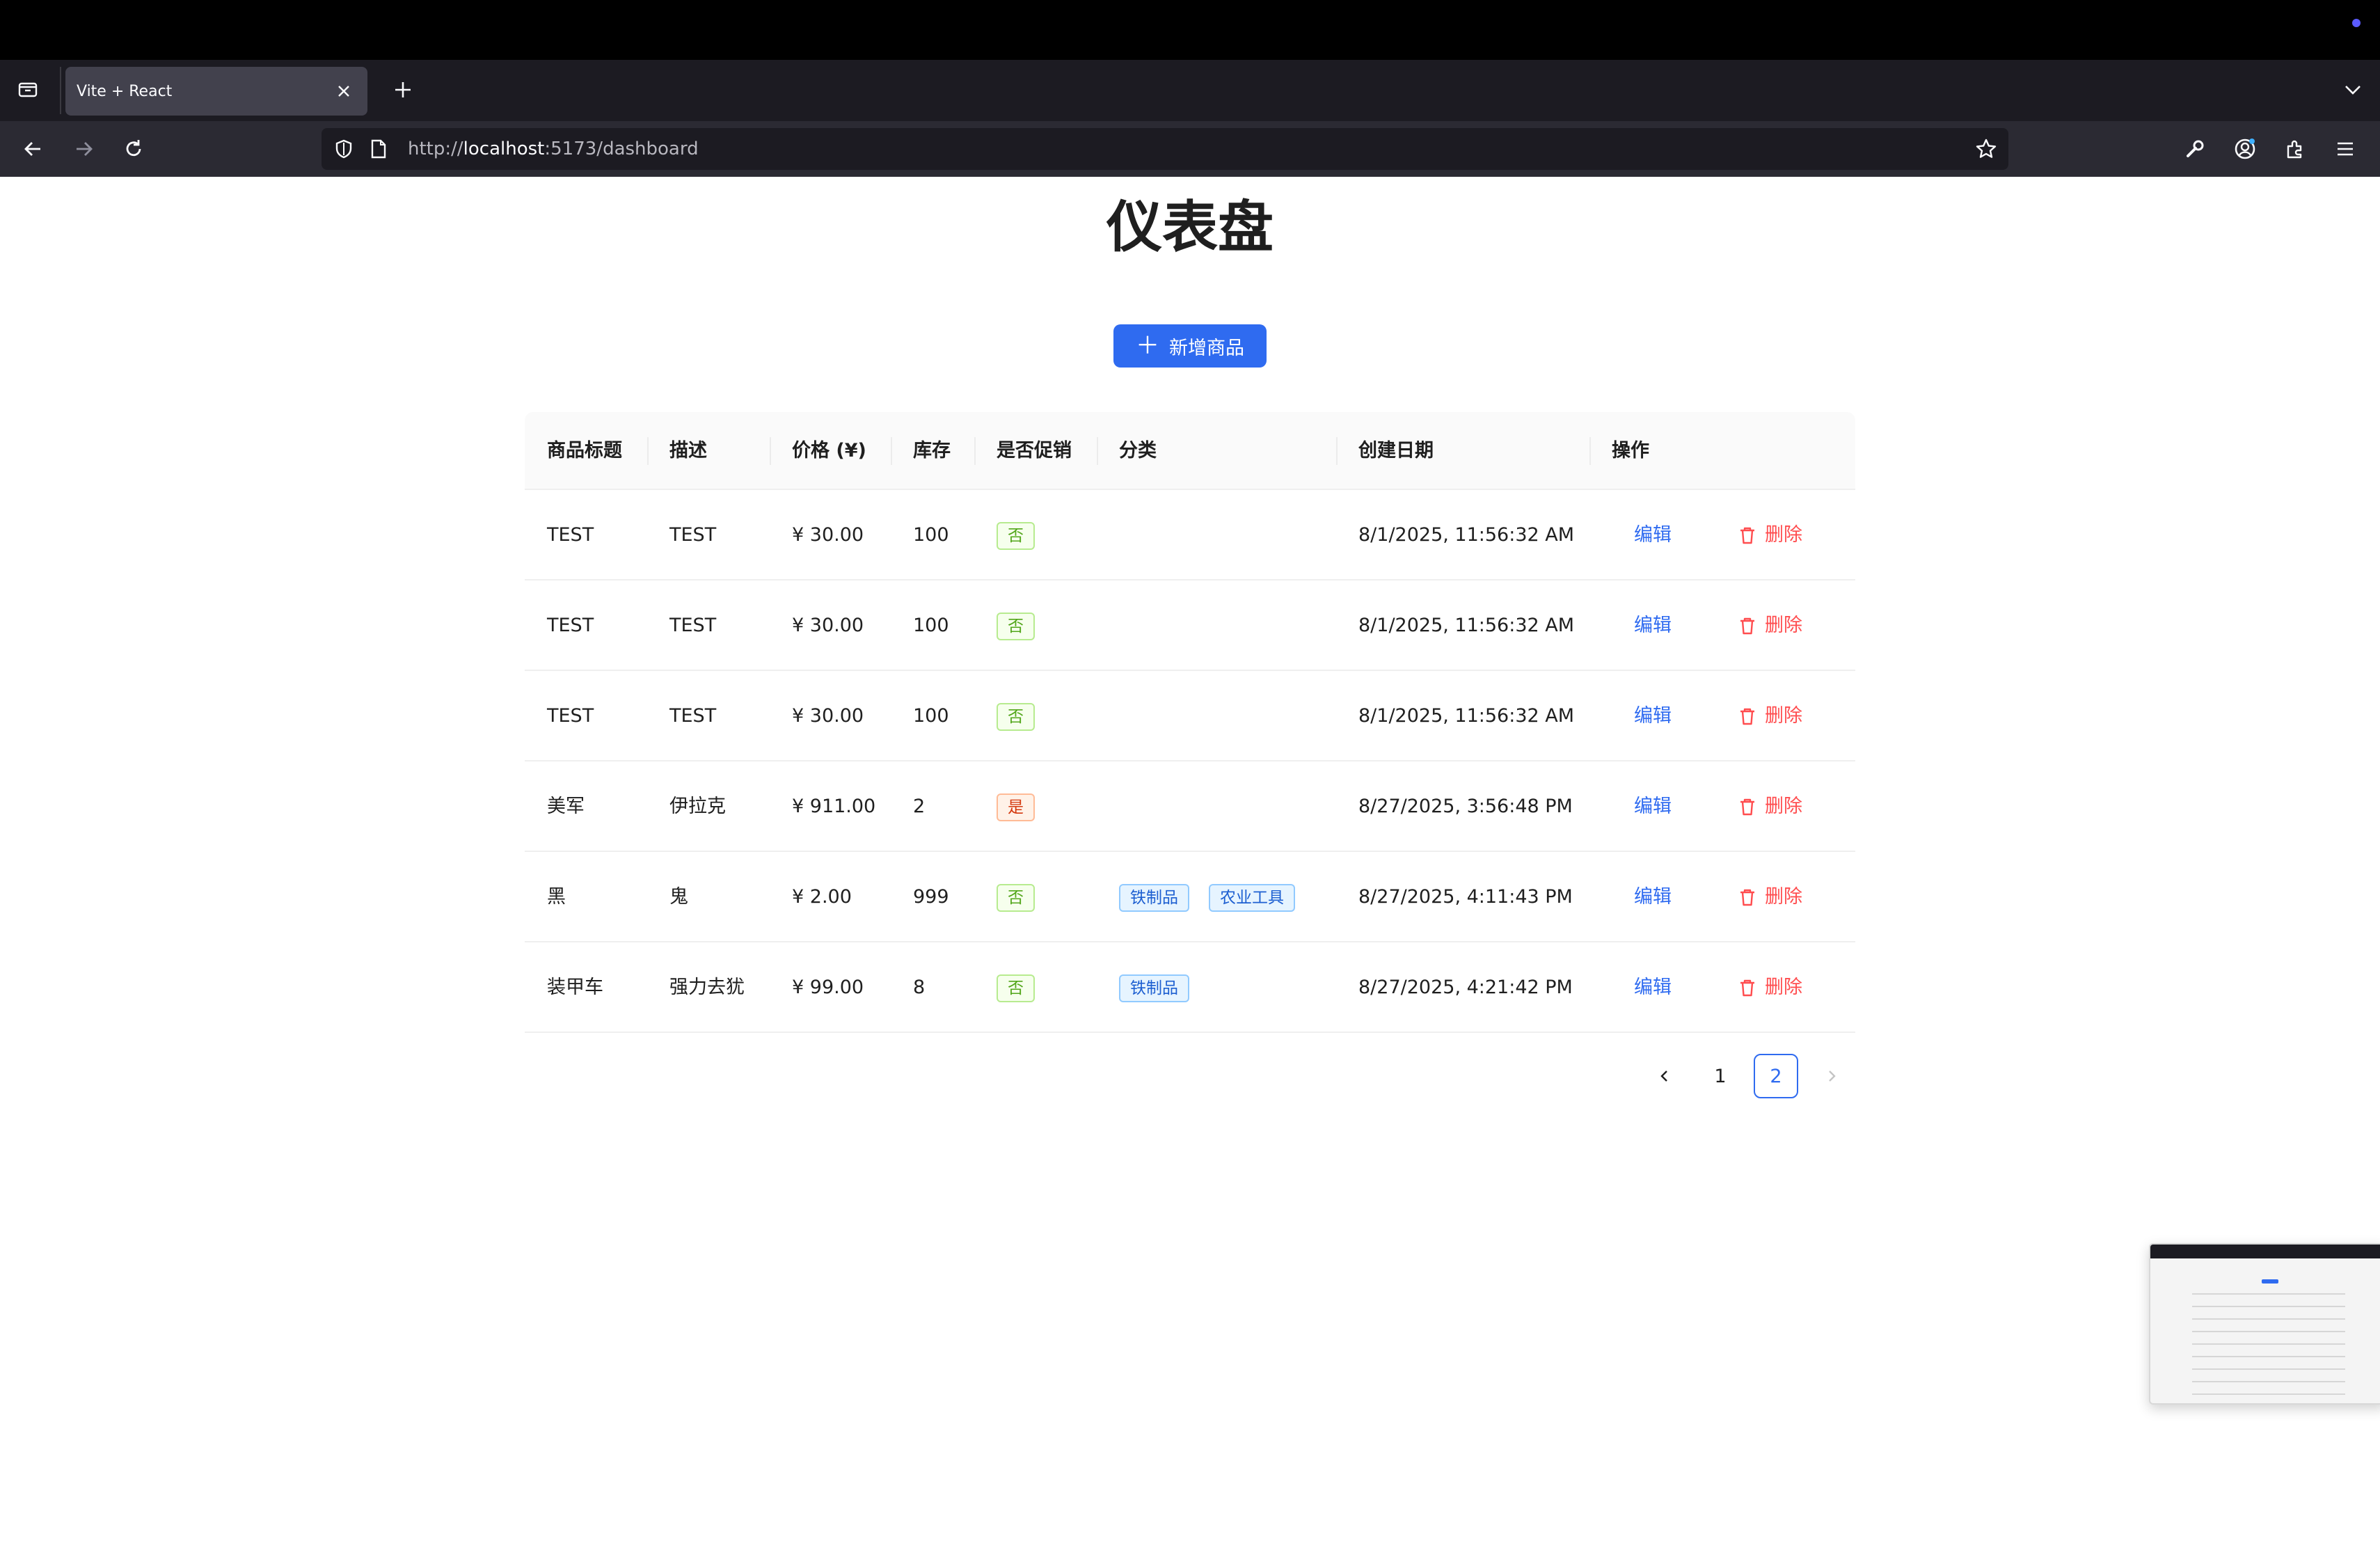  I want to click on cell-description: 伊拉克, so click(697, 806).